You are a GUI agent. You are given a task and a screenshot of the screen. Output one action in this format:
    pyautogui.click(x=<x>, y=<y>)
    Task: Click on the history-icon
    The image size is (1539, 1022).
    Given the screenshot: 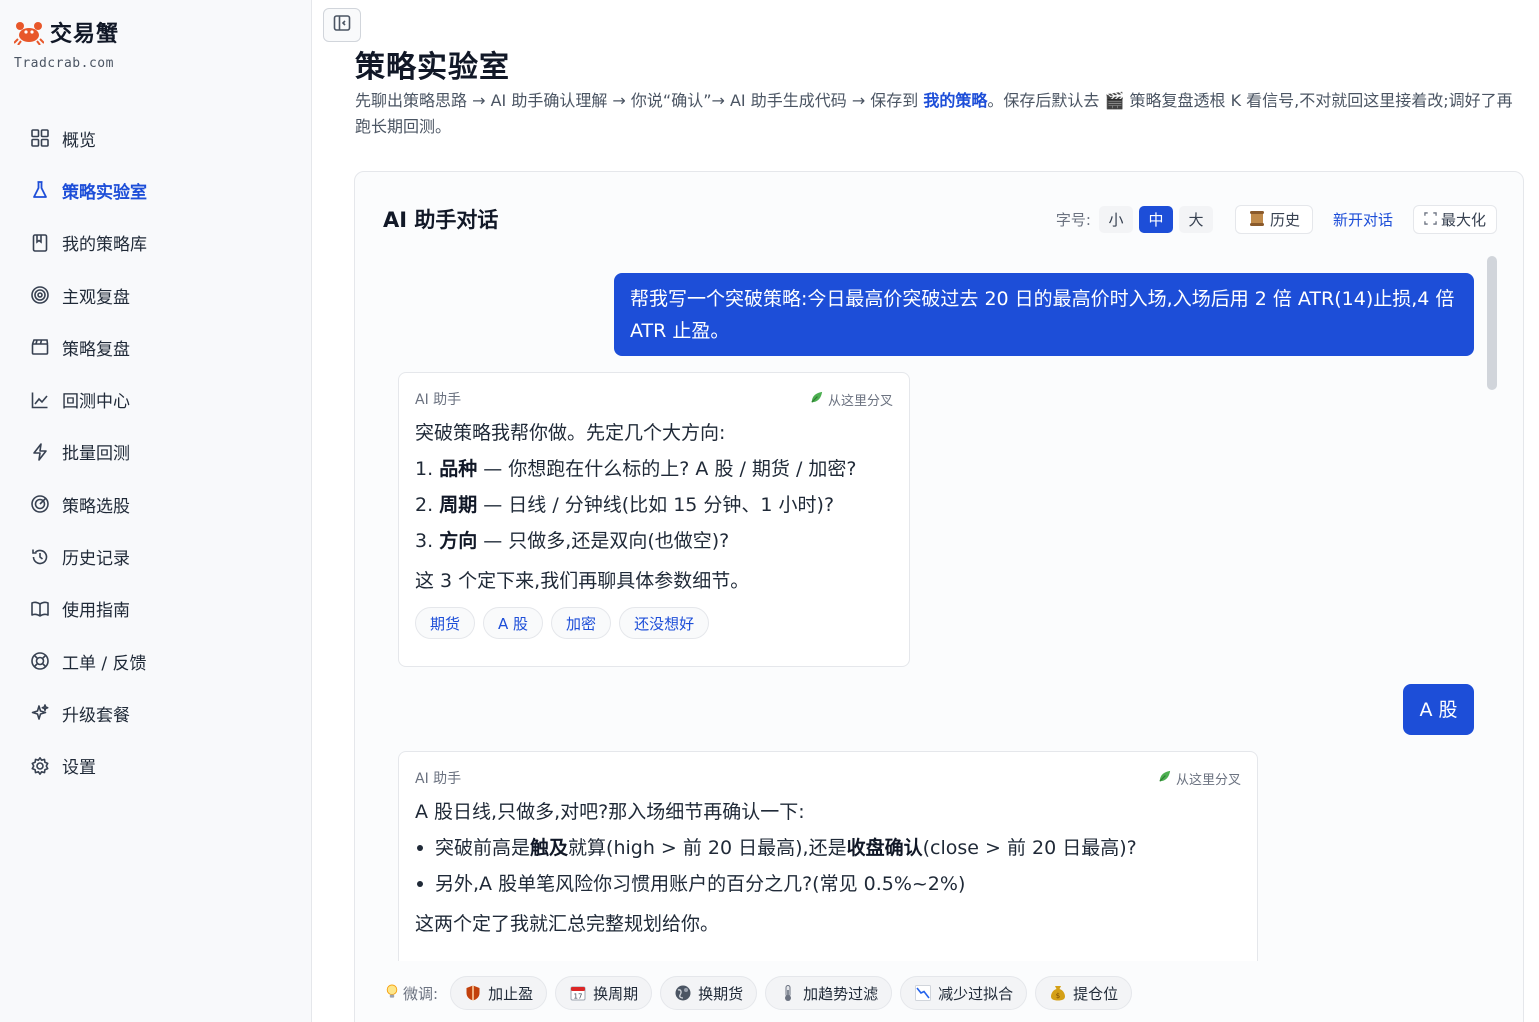 What is the action you would take?
    pyautogui.click(x=40, y=557)
    